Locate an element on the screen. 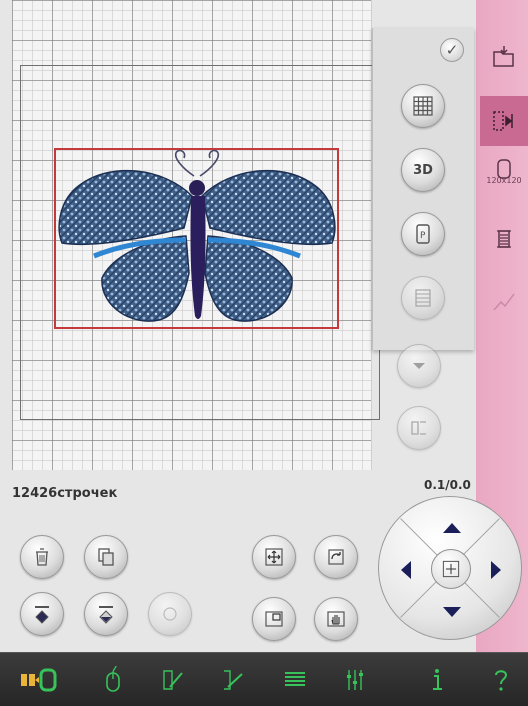 This screenshot has width=528, height=706. trash-icon is located at coordinates (42, 557).